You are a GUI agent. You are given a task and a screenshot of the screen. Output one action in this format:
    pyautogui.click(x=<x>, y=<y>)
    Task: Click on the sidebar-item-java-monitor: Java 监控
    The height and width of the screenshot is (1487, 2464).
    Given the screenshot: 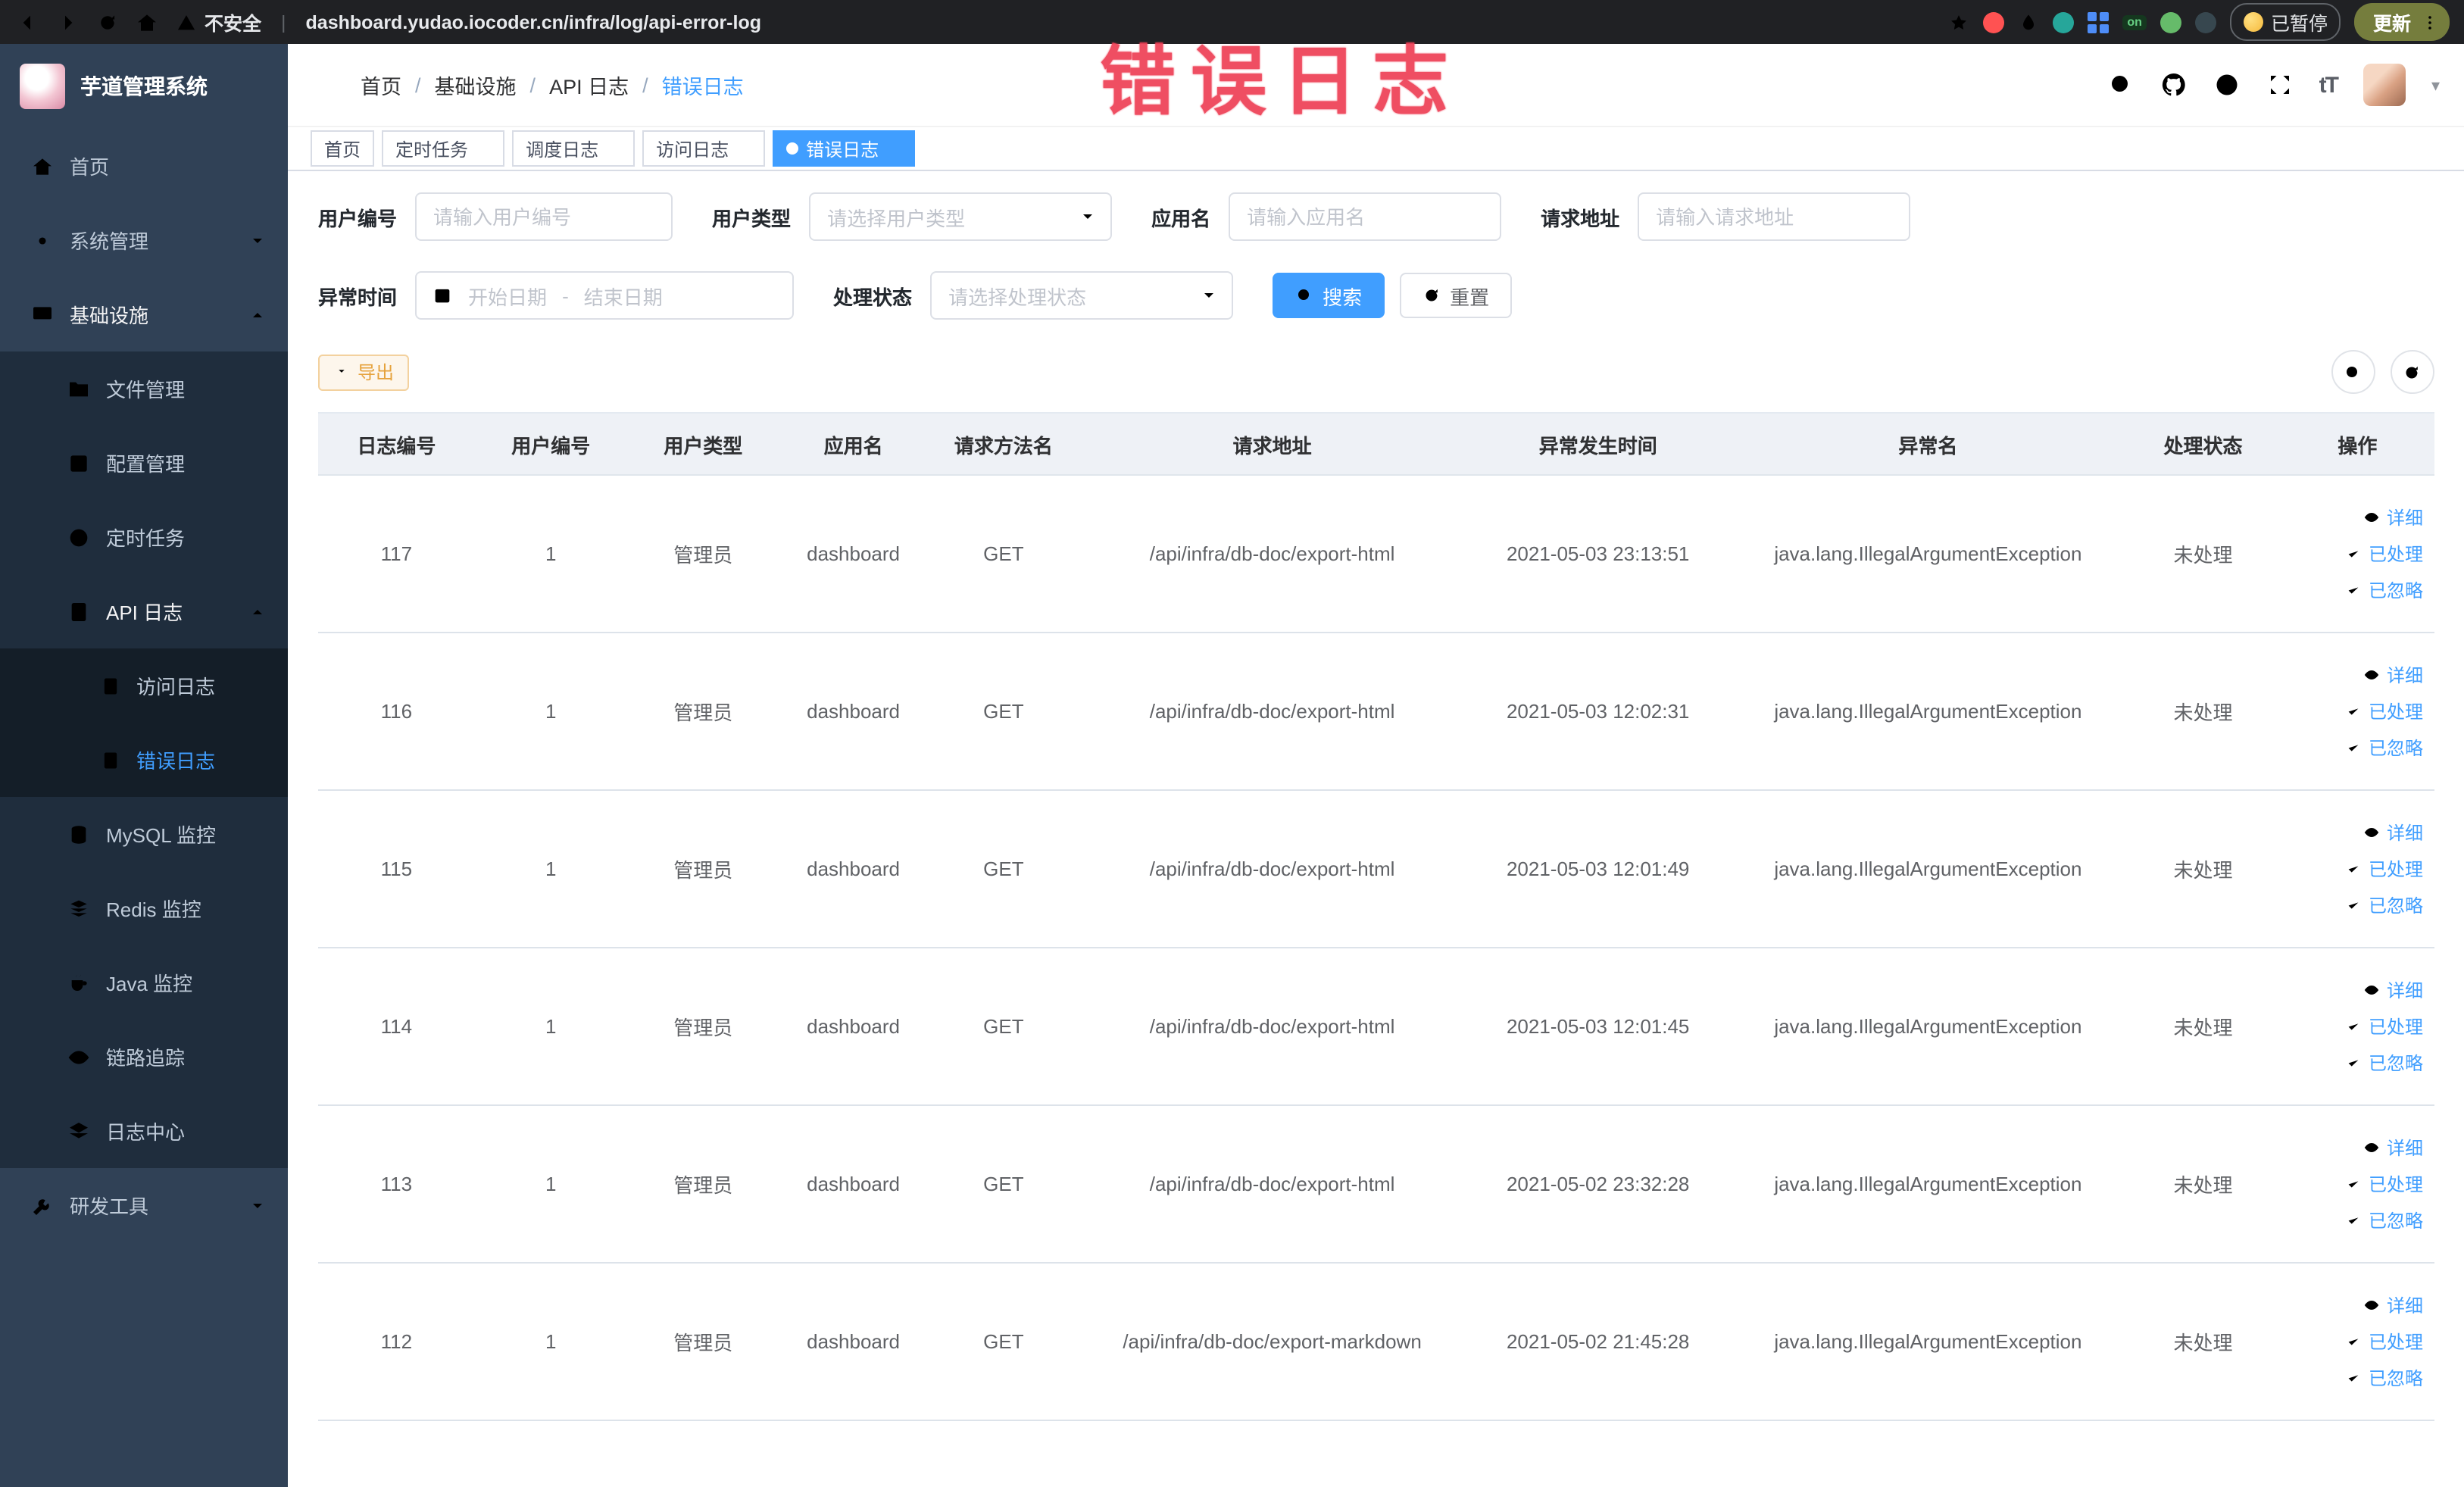 What is the action you would take?
    pyautogui.click(x=144, y=982)
    